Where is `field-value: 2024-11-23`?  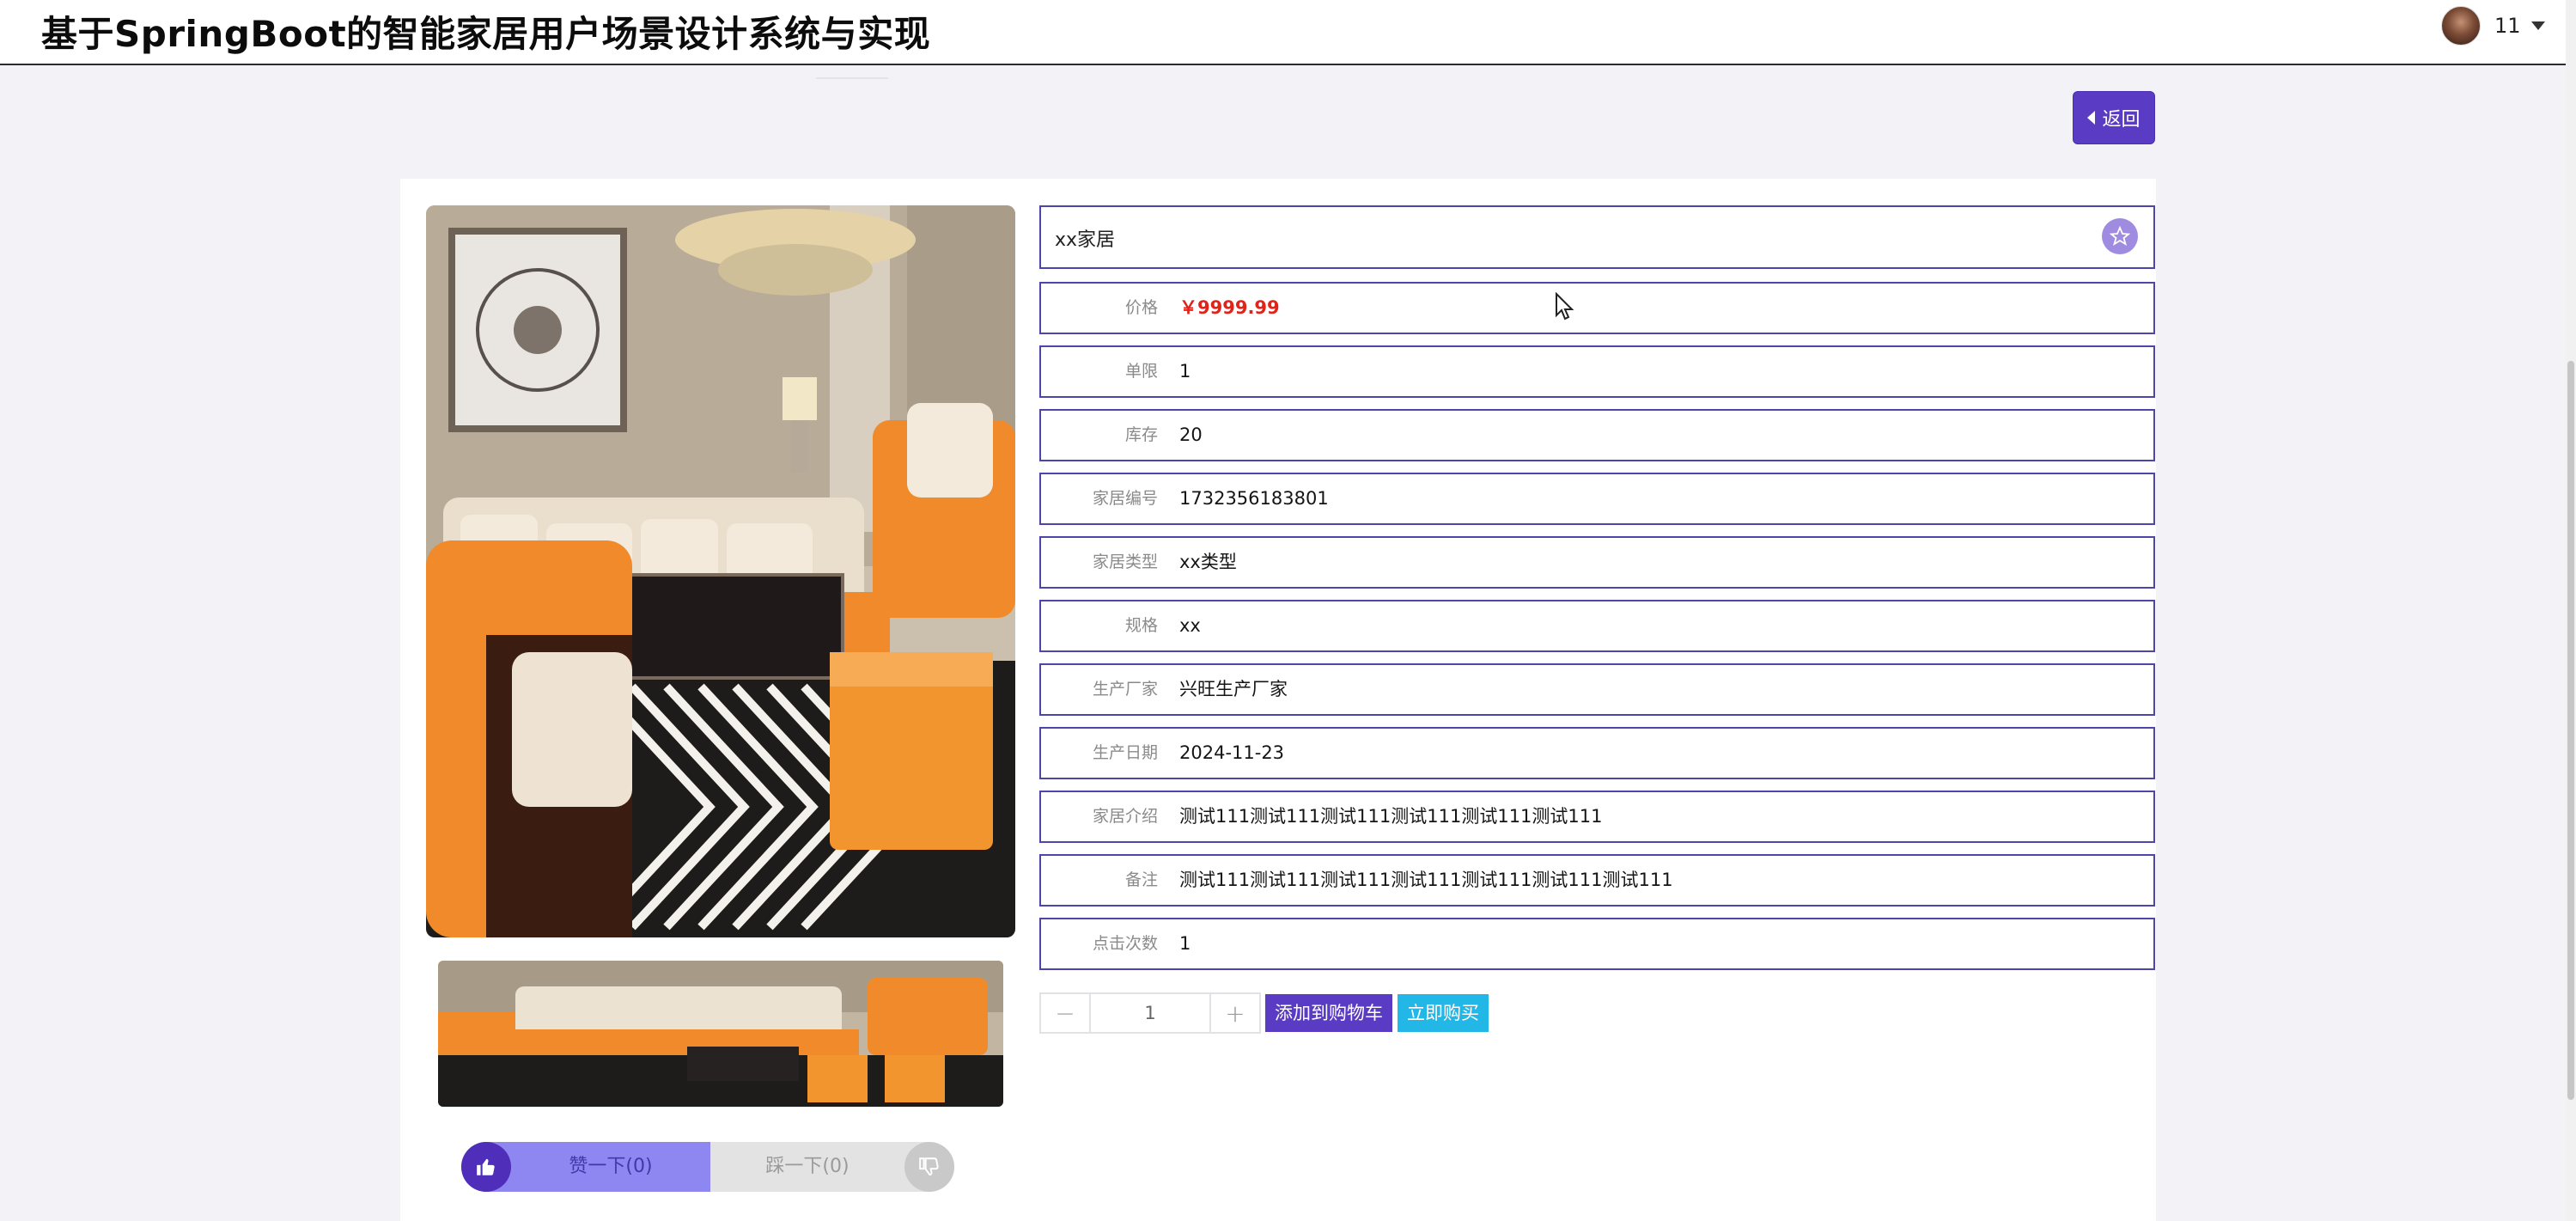
field-value: 2024-11-23 is located at coordinates (1232, 752).